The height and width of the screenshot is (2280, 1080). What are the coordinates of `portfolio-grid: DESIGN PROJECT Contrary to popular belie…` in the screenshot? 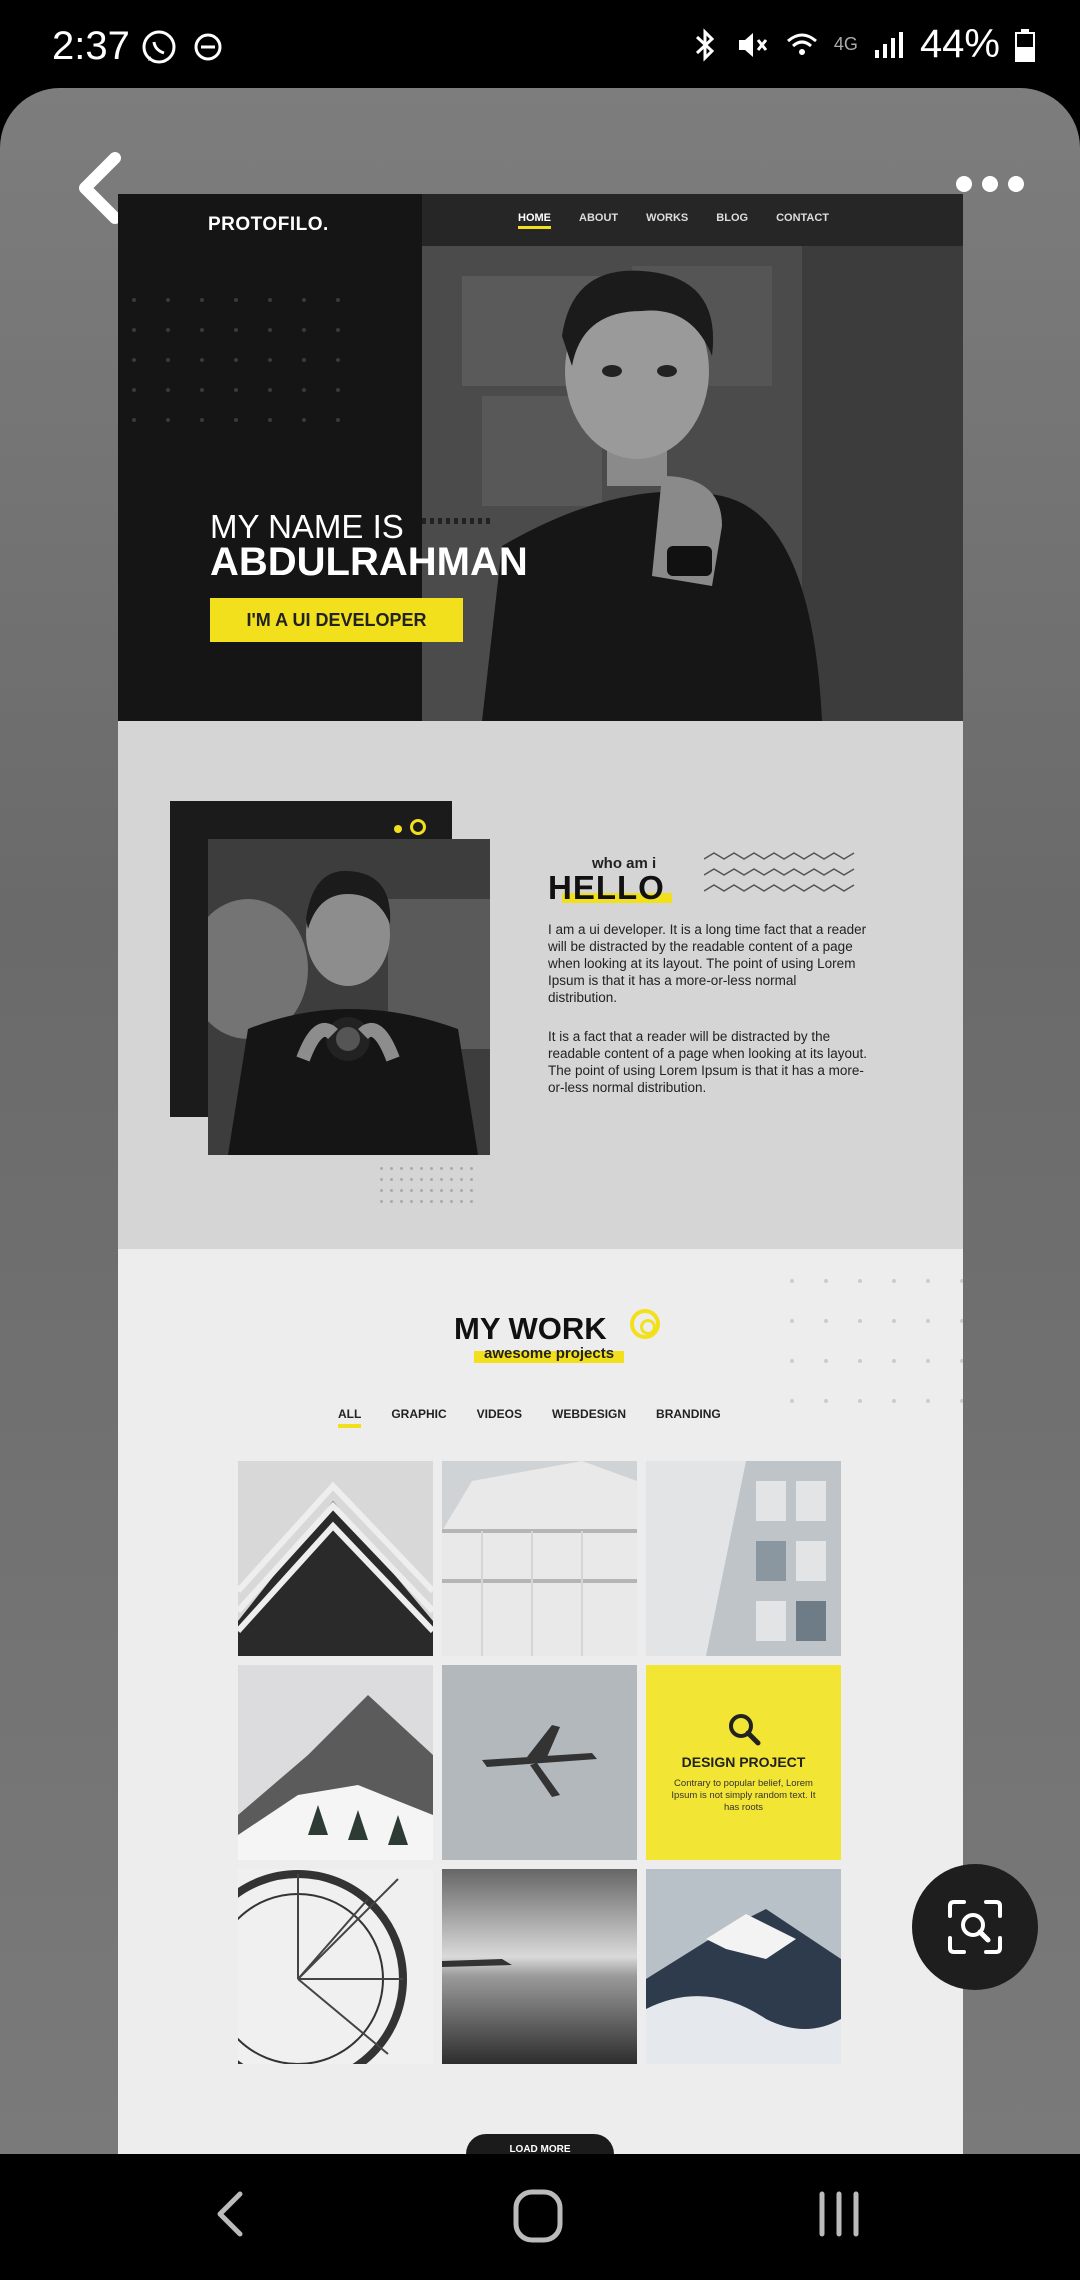 It's located at (539, 1762).